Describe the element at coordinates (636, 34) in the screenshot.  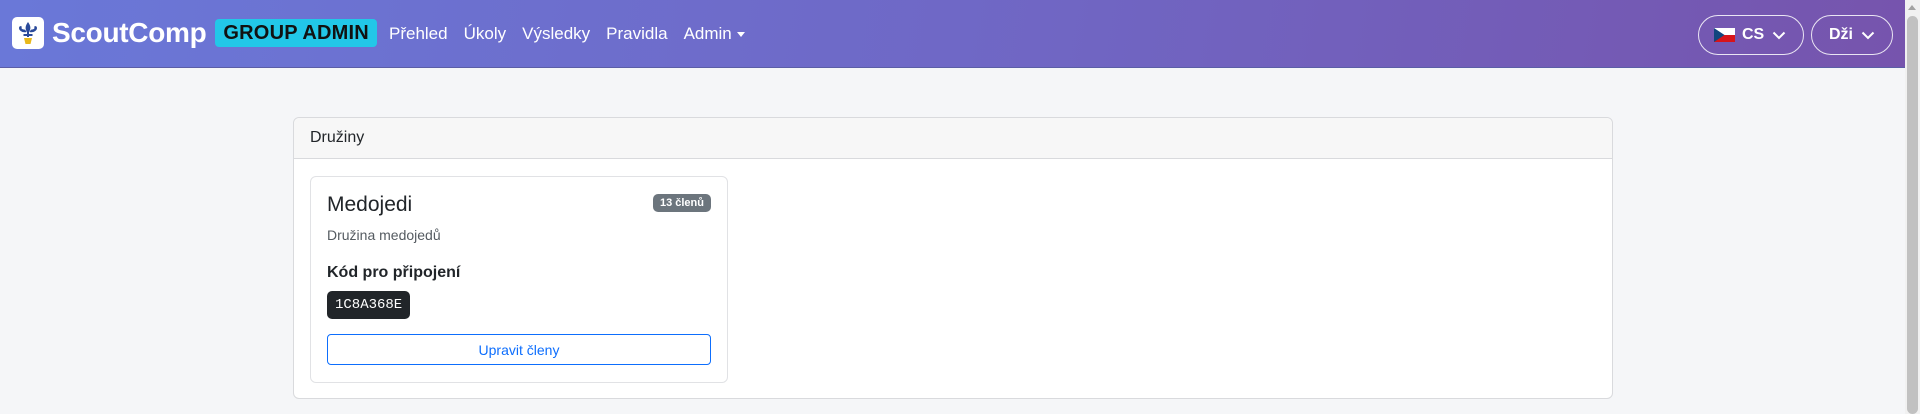
I see `nav-link-rules: Pravidla` at that location.